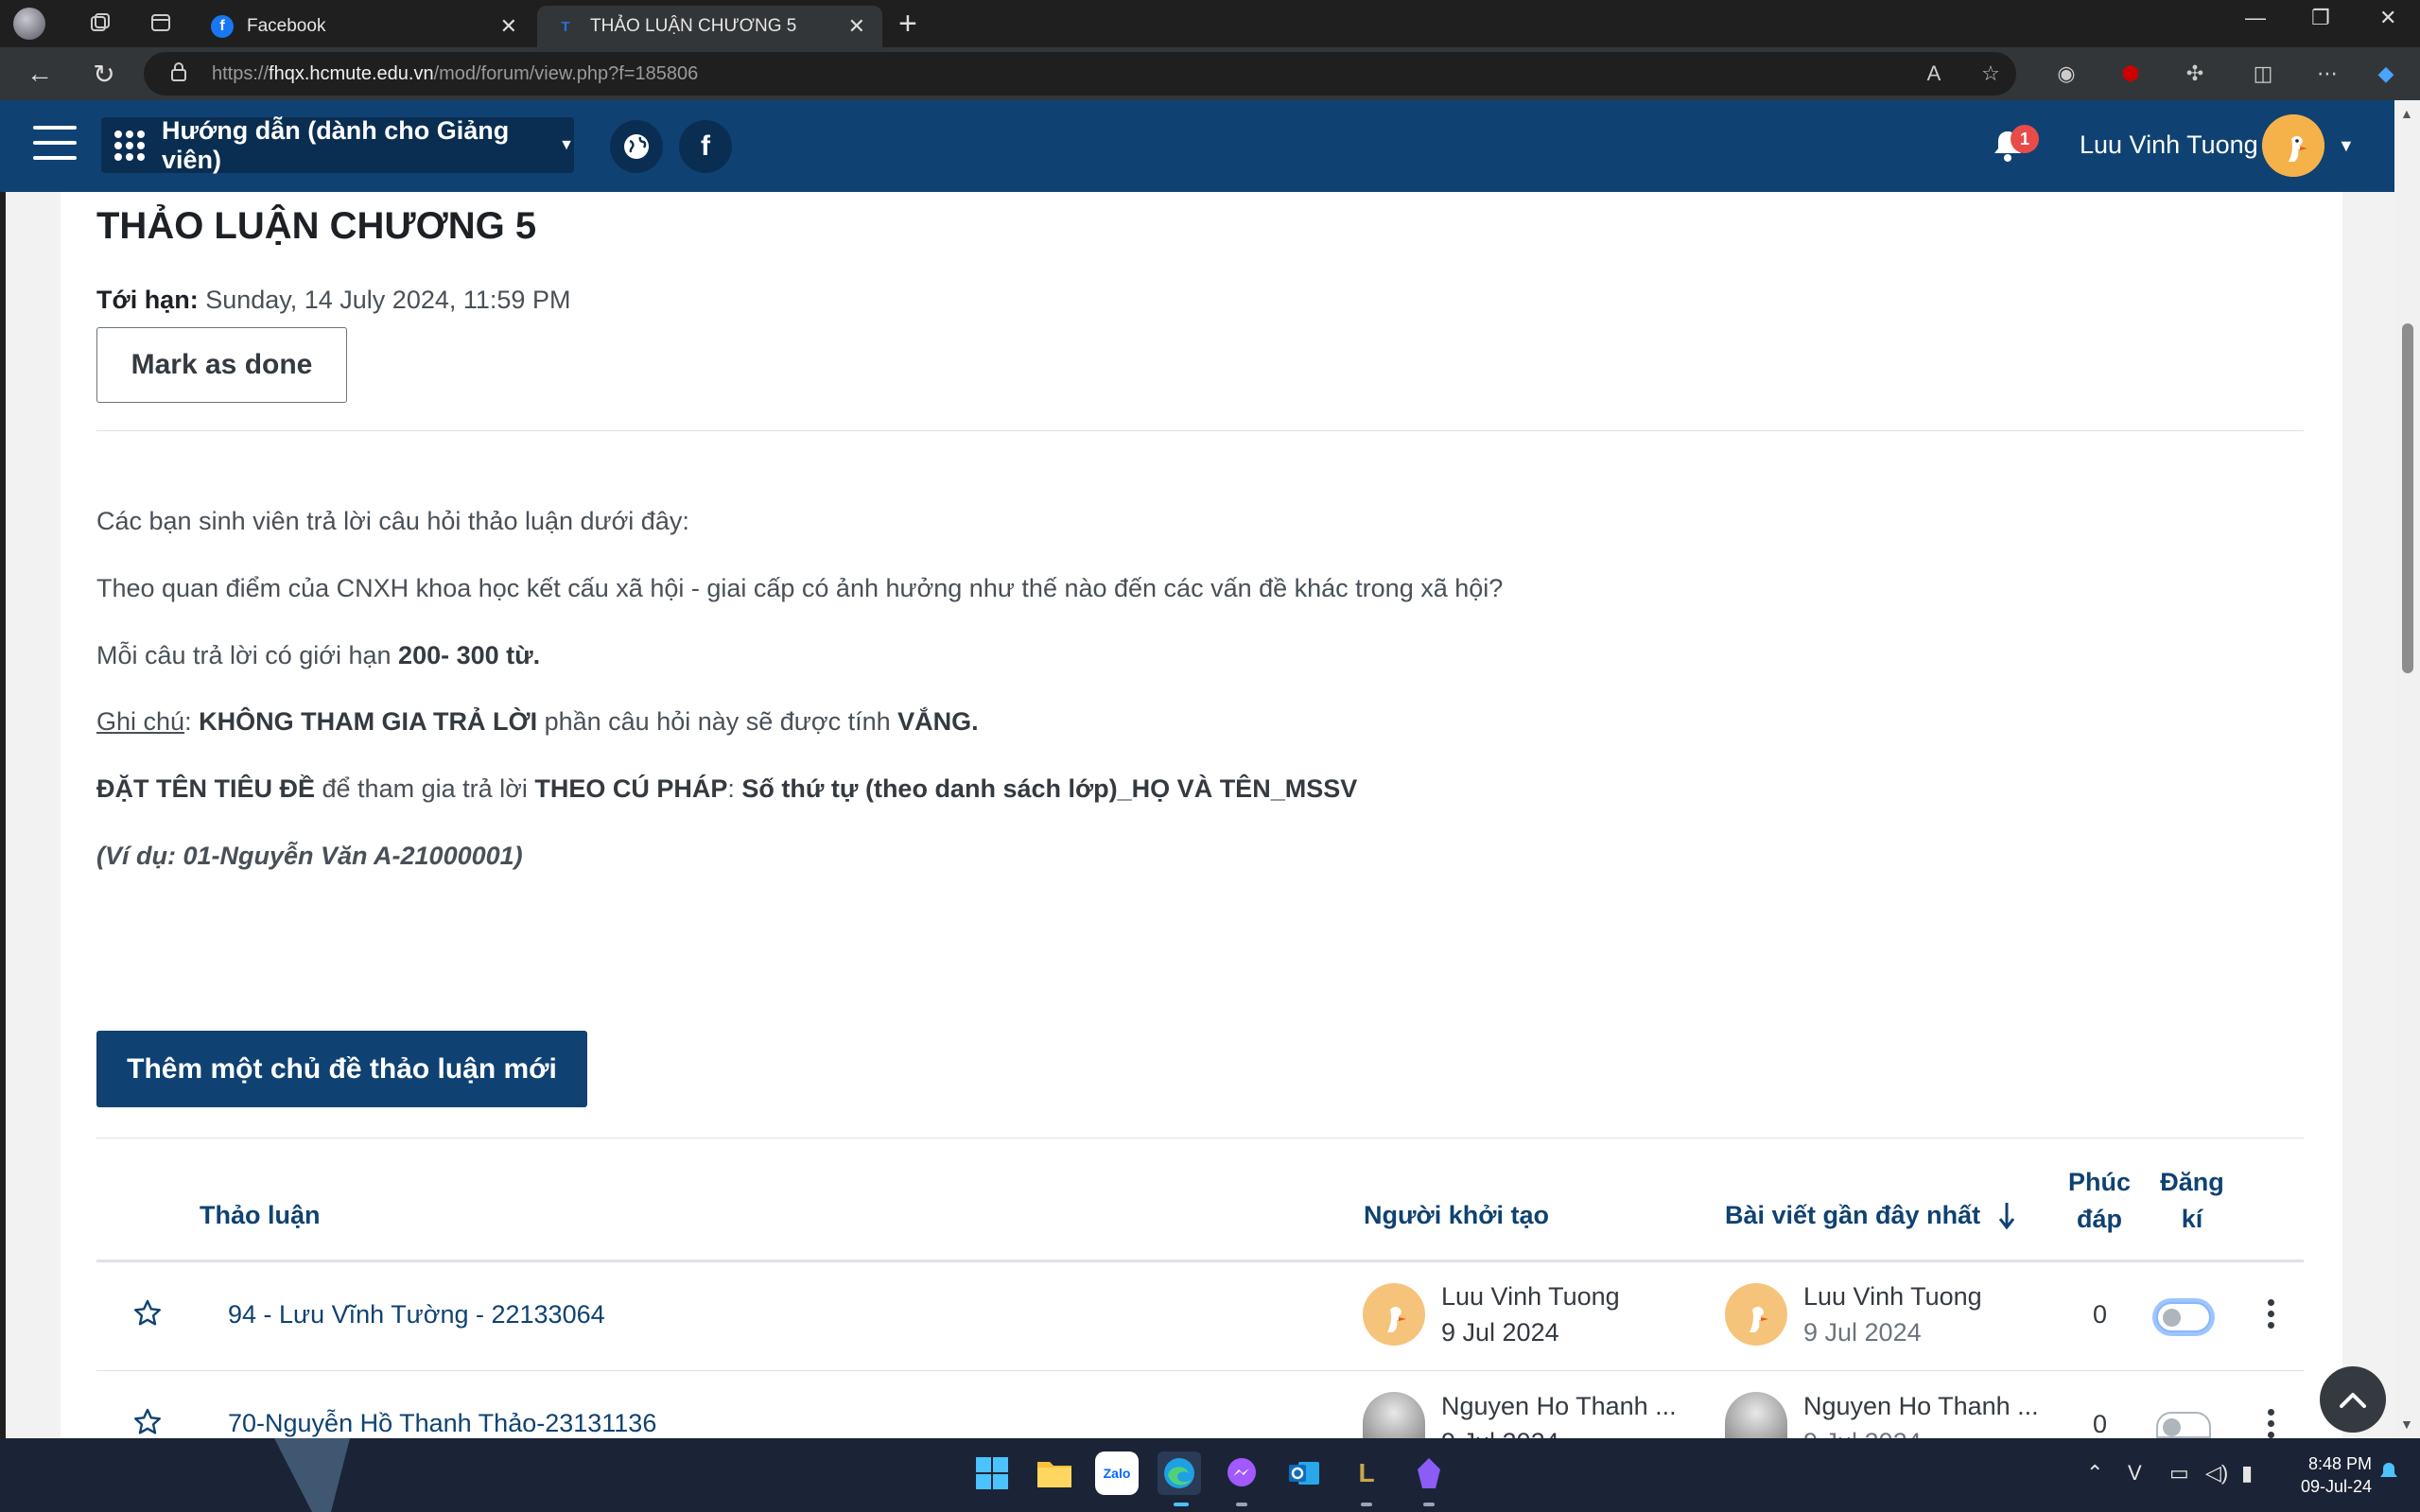 The width and height of the screenshot is (2420, 1512). I want to click on zalo-icon: Zalo, so click(1117, 1473).